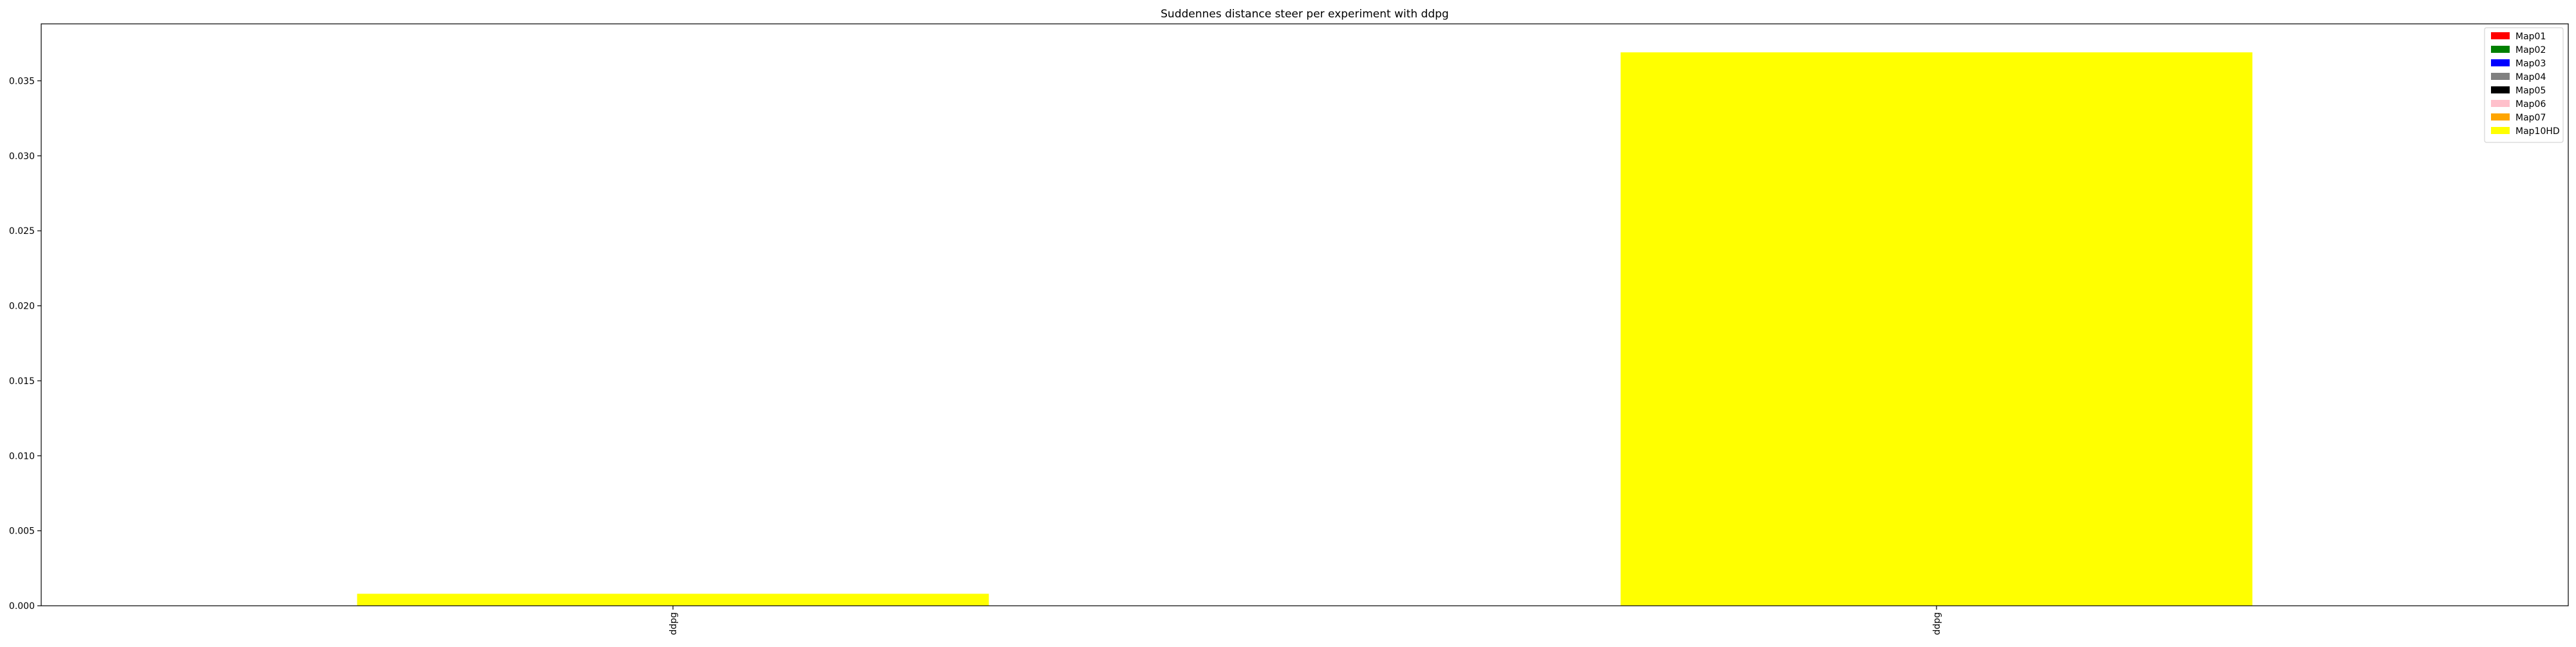 The height and width of the screenshot is (647, 2576). I want to click on legend-label-map10hd: Map10HD, so click(2537, 131).